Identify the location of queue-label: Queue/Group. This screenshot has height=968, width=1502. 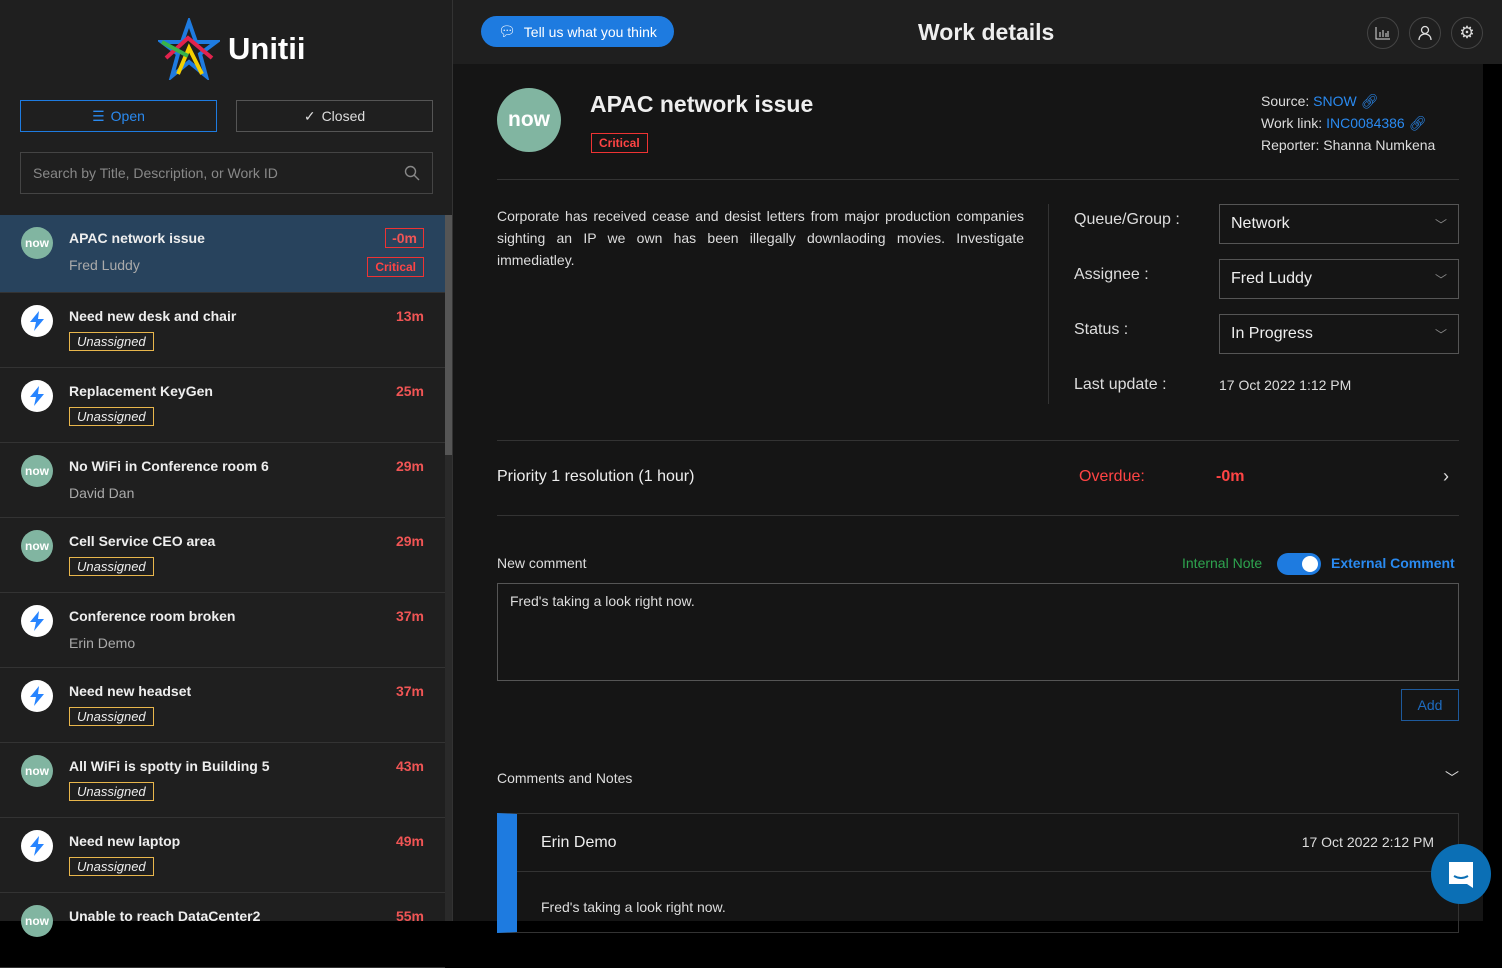
(1122, 219).